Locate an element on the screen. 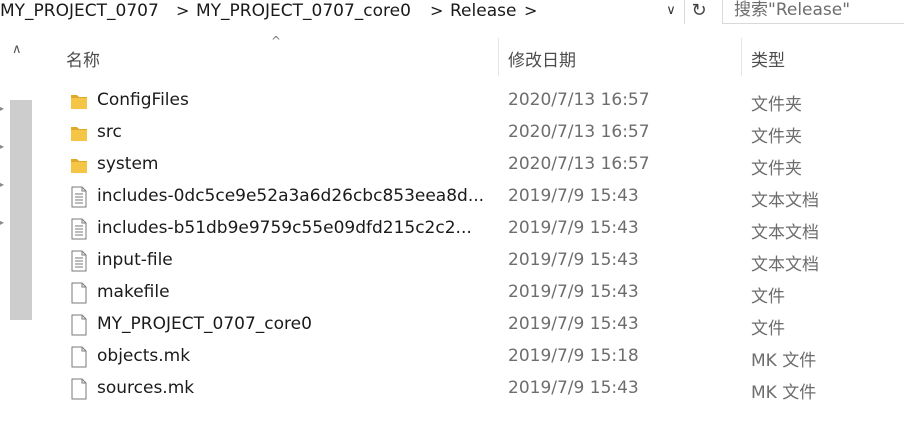 The image size is (904, 434). breadcrumb-my-project: MY_PROJECT_0707 is located at coordinates (79, 12).